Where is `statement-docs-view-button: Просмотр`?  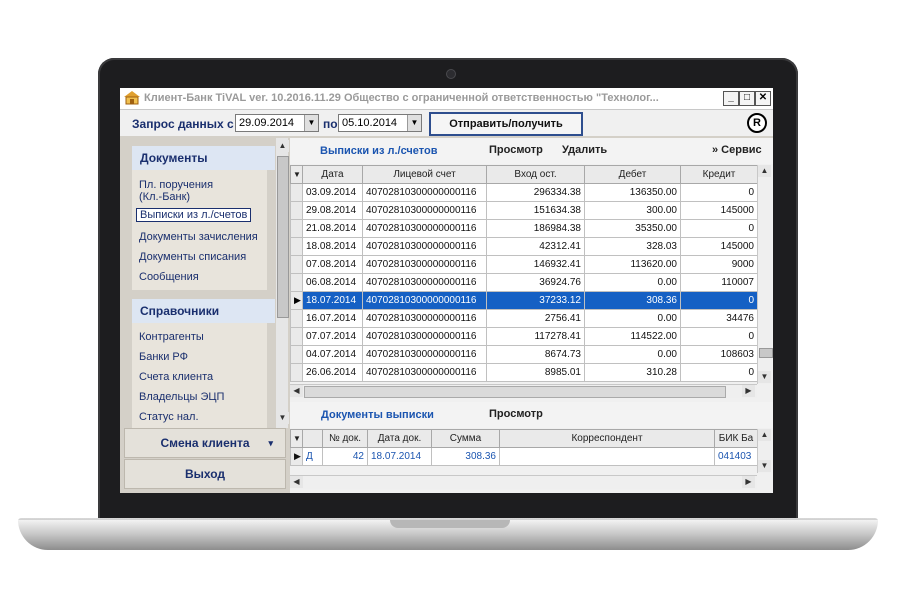
statement-docs-view-button: Просмотр is located at coordinates (516, 414).